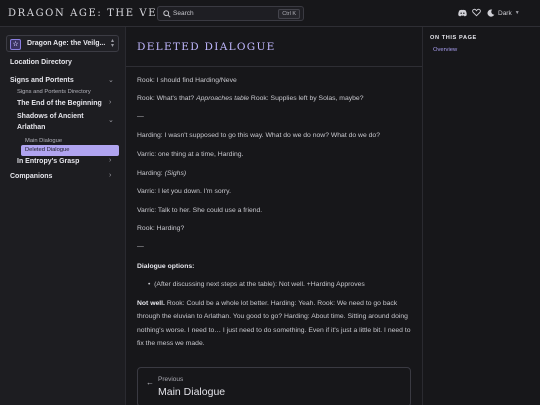 The width and height of the screenshot is (540, 405). Describe the element at coordinates (307, 98) in the screenshot. I see `dialogue-text: Rook: Supplies left by Solas, maybe?` at that location.